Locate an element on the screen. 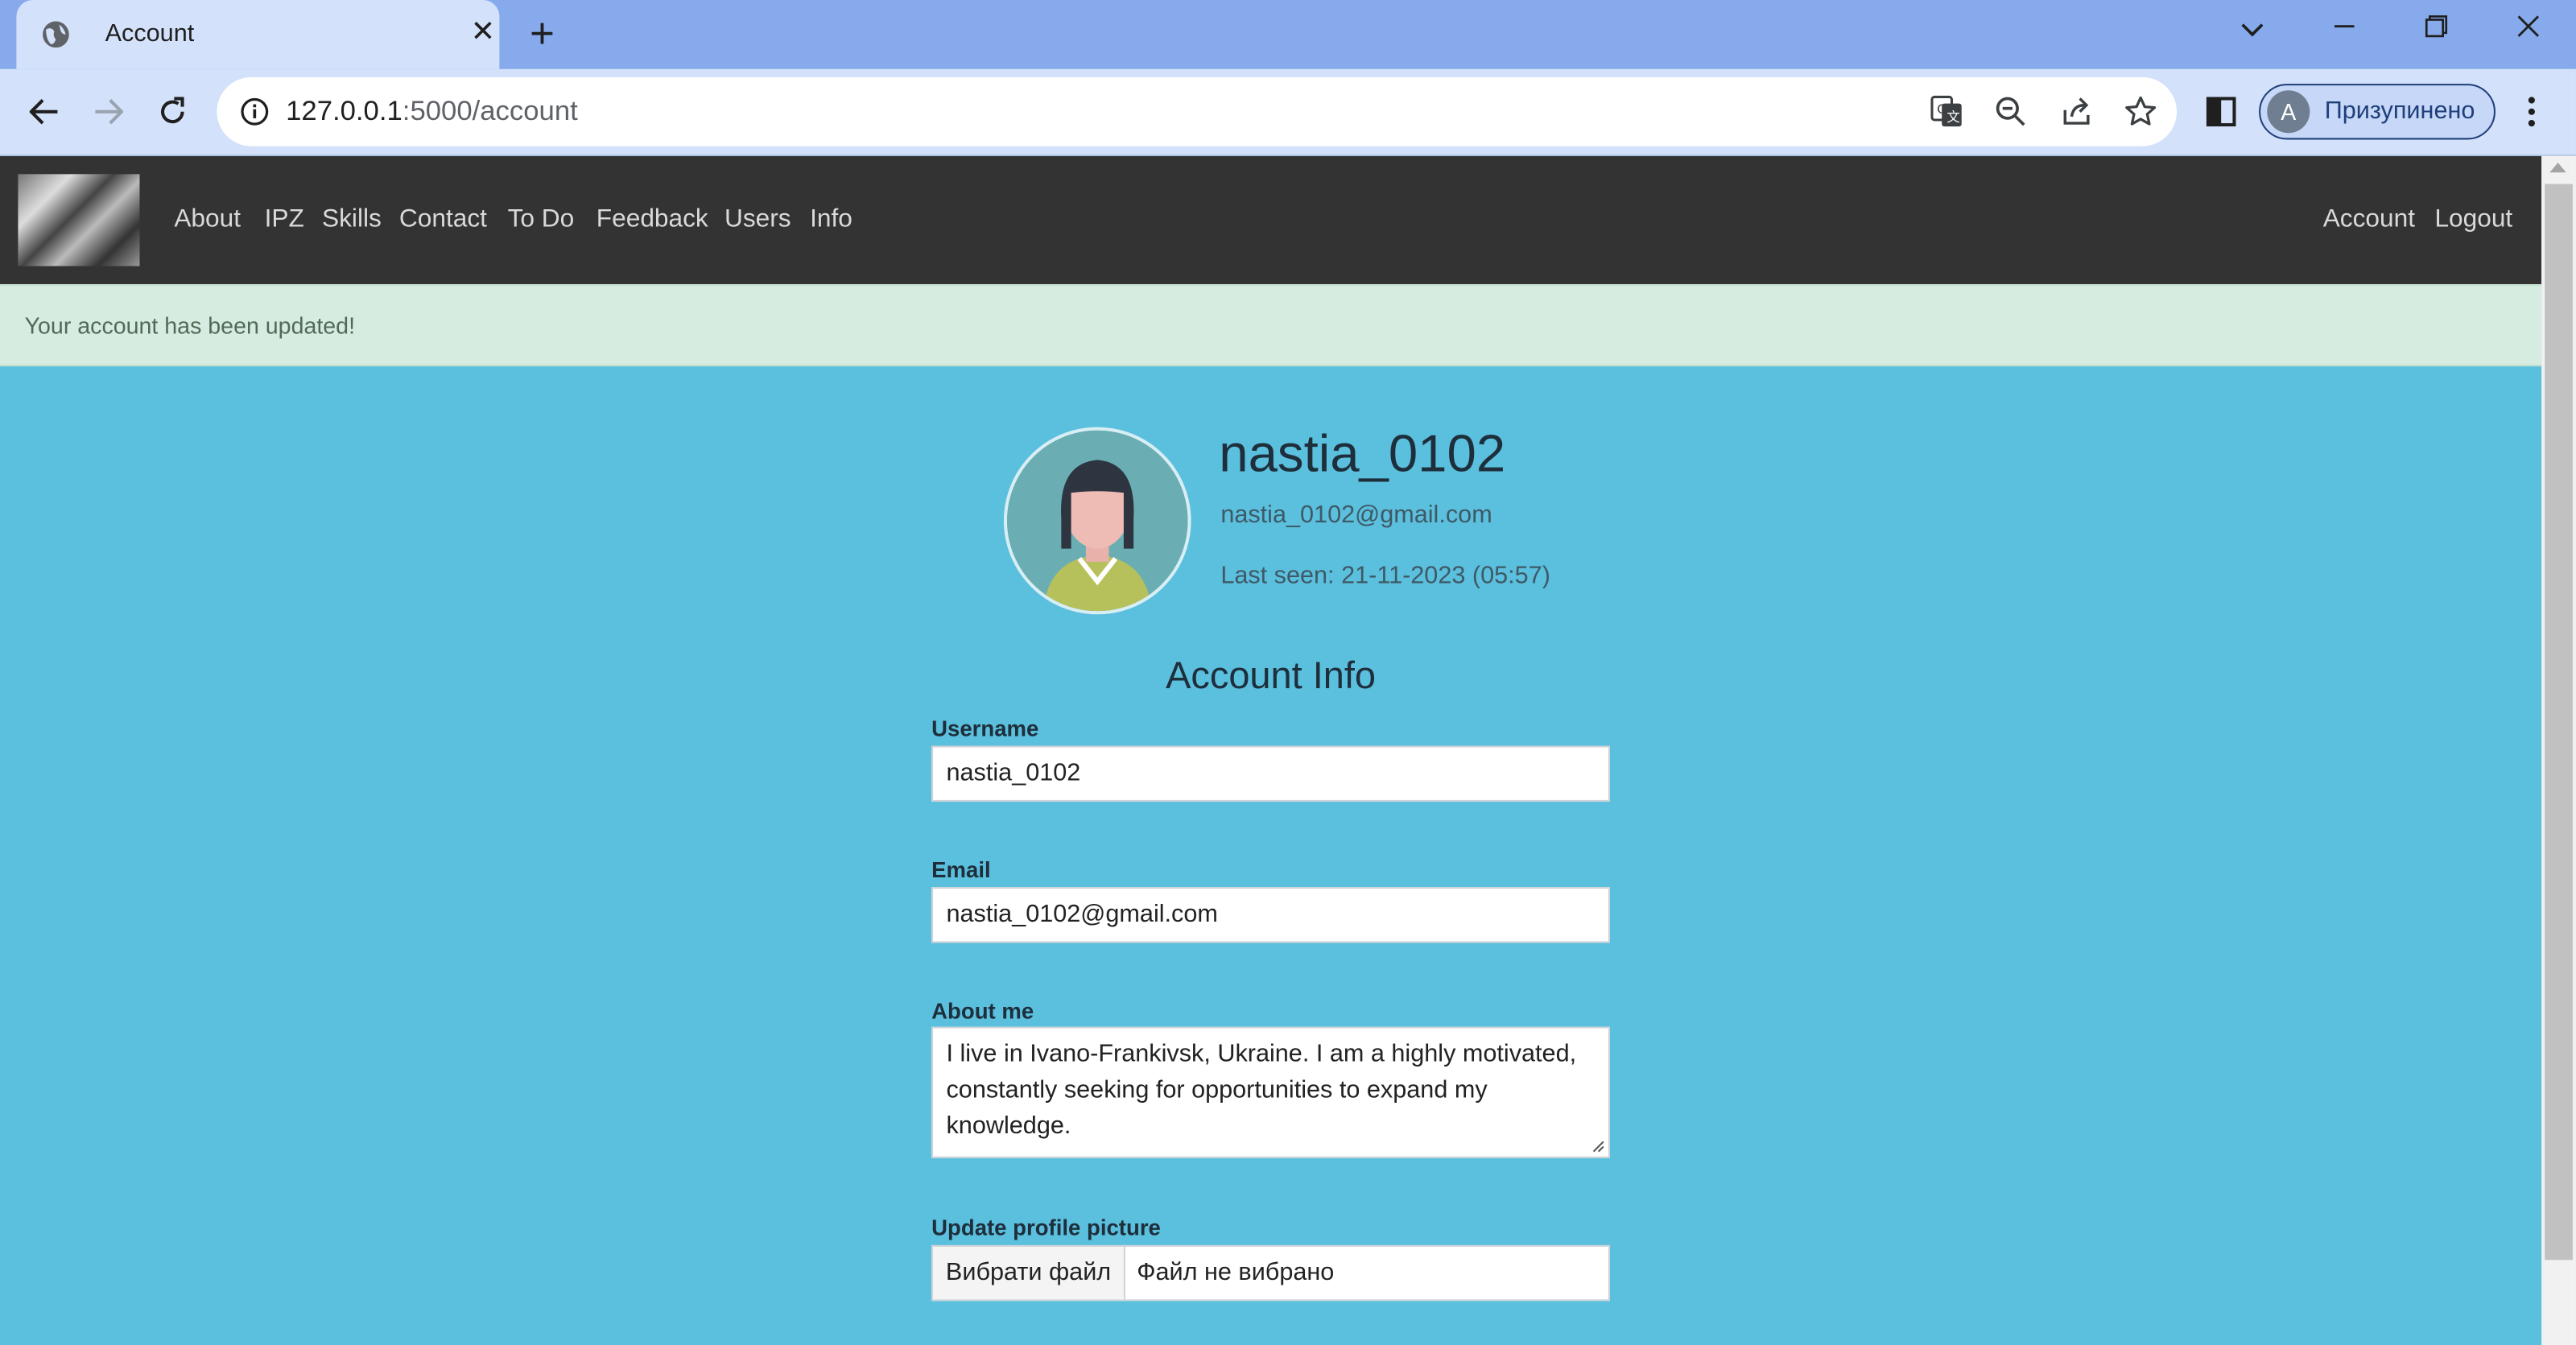 This screenshot has width=2576, height=1345. profile-avatar is located at coordinates (1097, 521).